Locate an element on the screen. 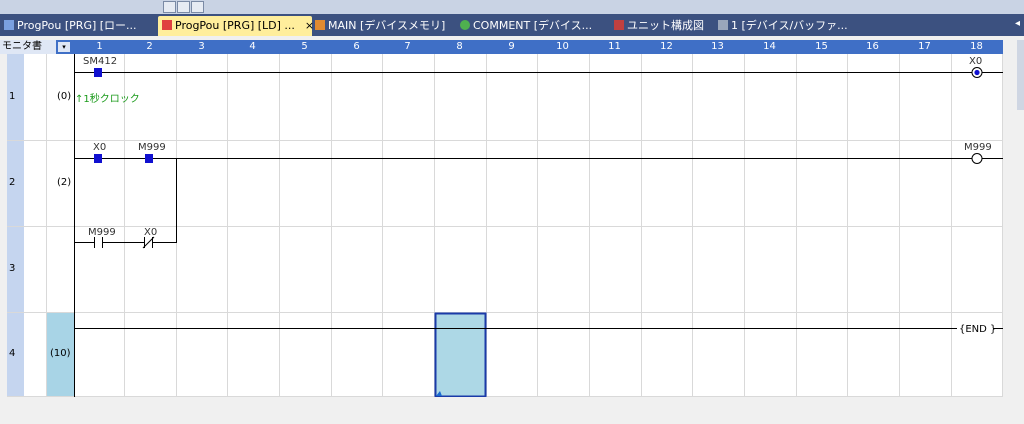 The image size is (1024, 424). unit-config-icon is located at coordinates (619, 25).